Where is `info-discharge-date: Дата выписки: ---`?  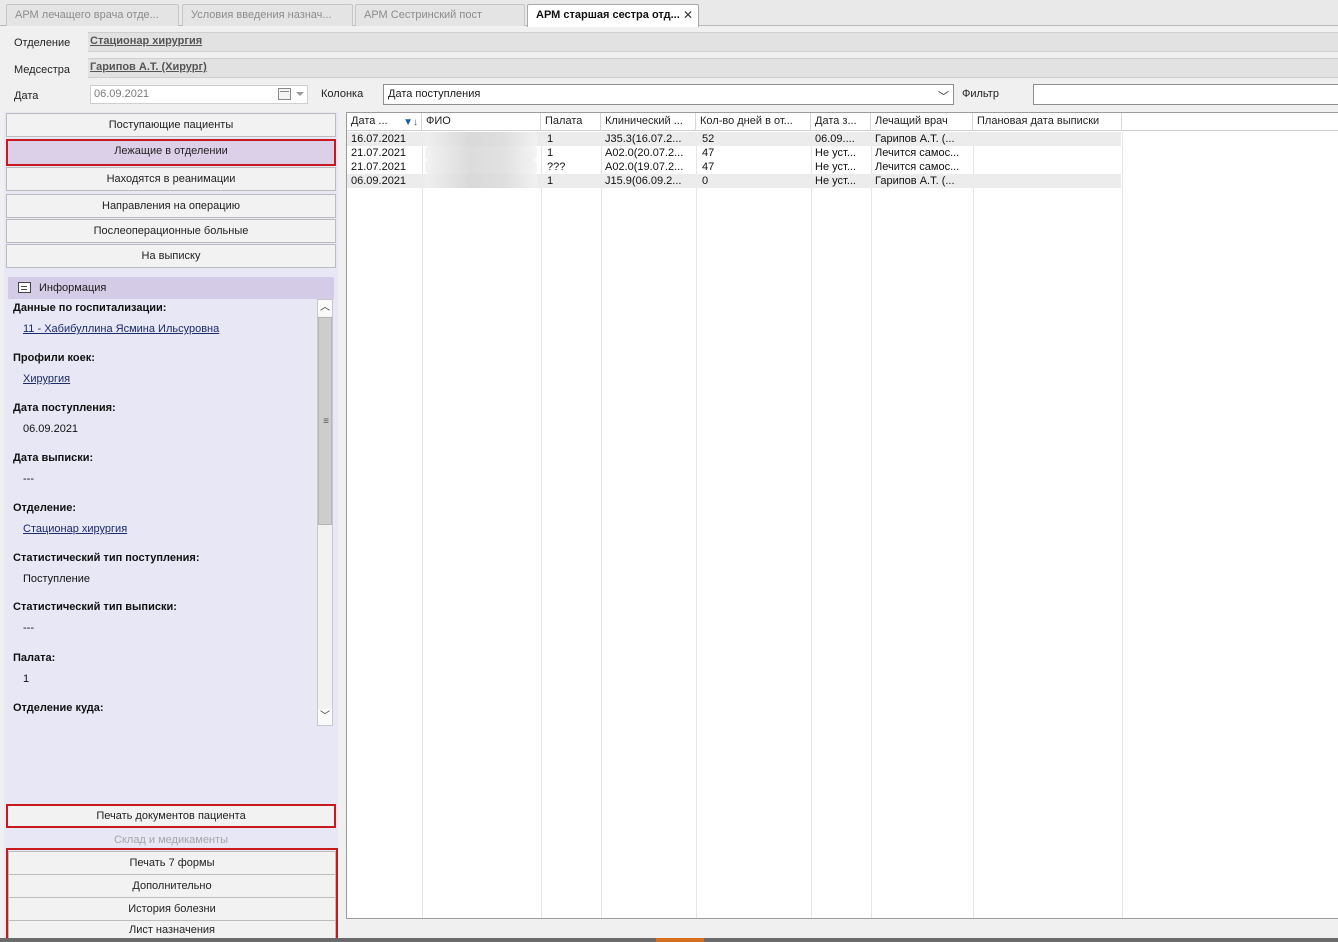 info-discharge-date: Дата выписки: --- is located at coordinates (53, 468).